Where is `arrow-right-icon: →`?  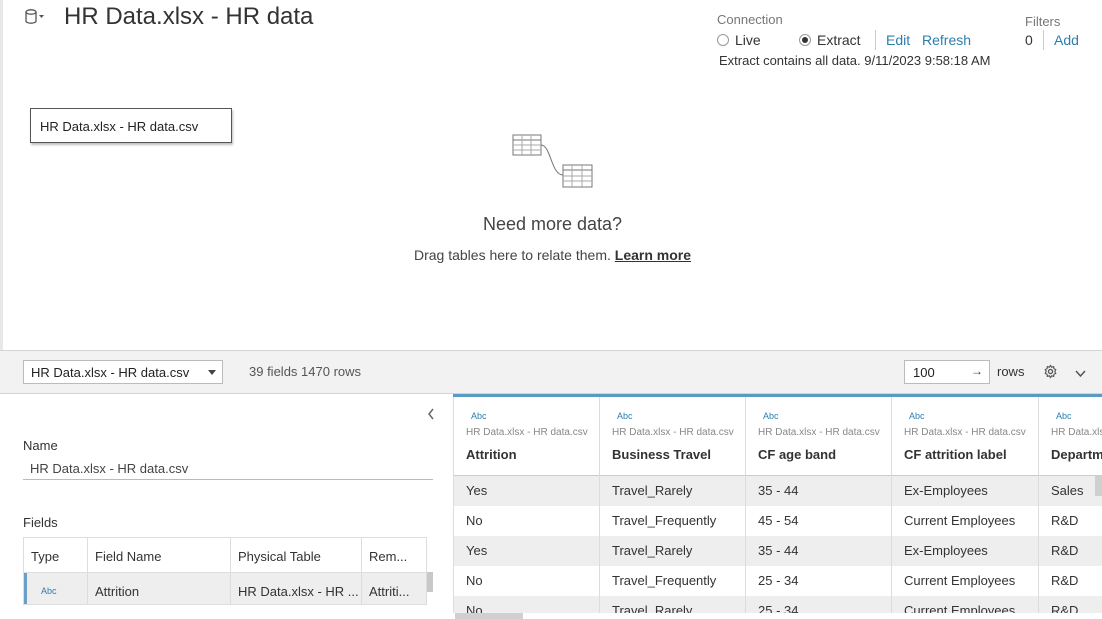
arrow-right-icon: → is located at coordinates (977, 371).